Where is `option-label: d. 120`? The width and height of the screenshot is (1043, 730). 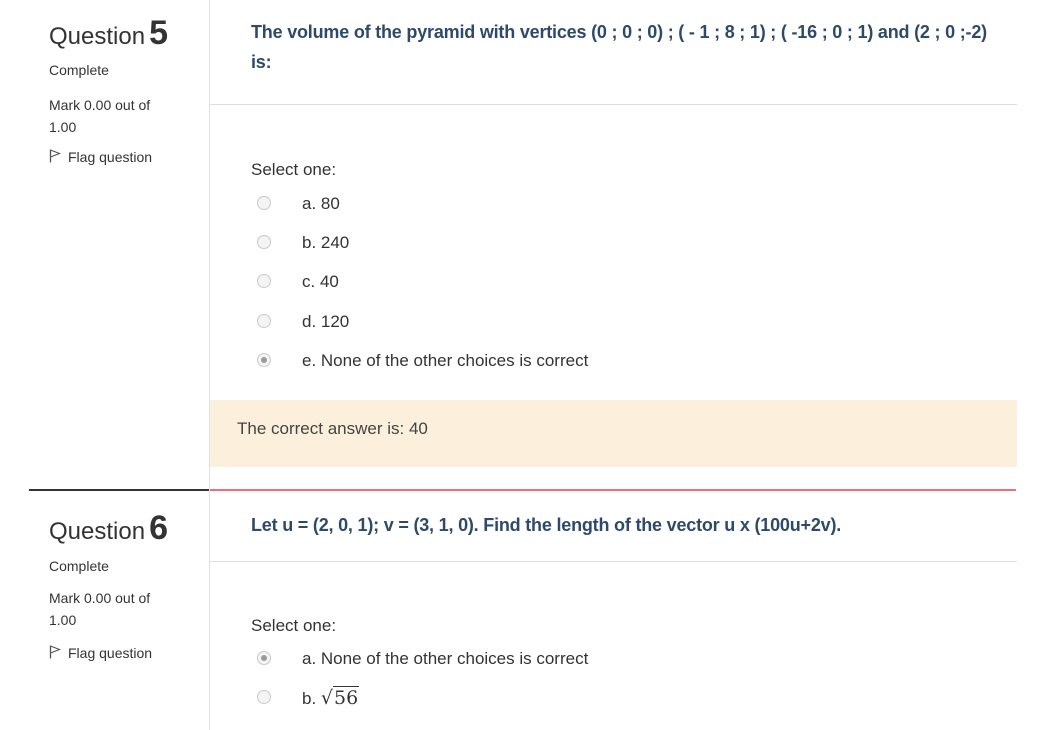 option-label: d. 120 is located at coordinates (326, 321).